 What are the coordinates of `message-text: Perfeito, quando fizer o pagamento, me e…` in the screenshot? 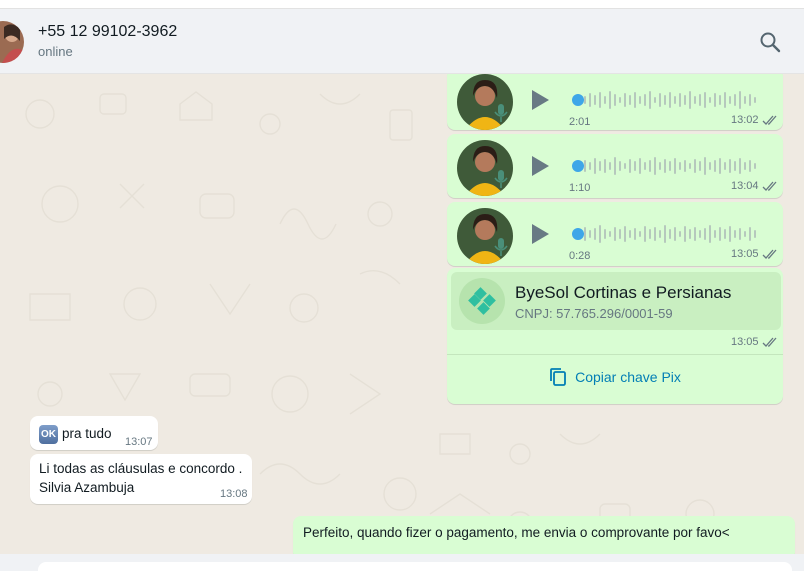 It's located at (516, 532).